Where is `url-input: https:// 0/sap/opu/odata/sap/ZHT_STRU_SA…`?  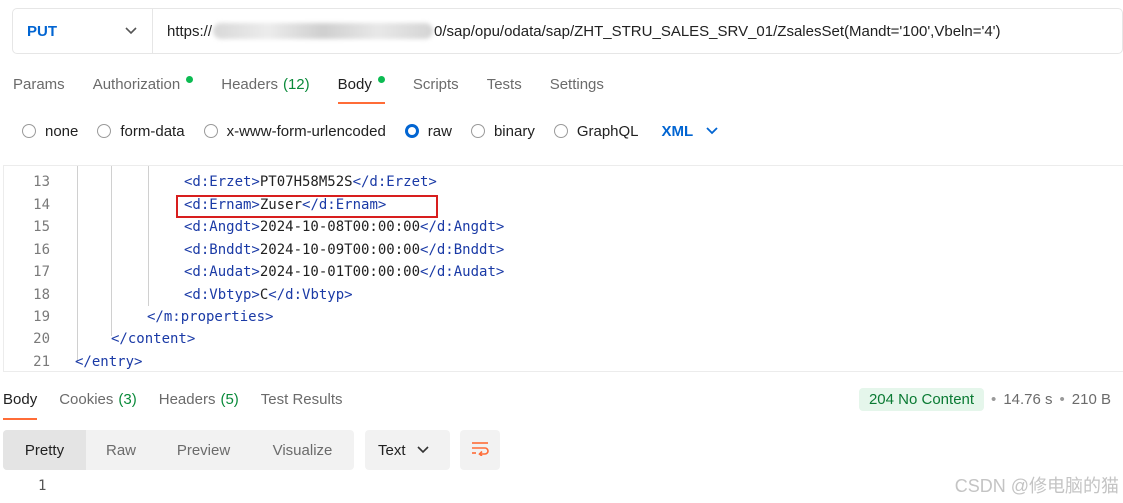 url-input: https:// 0/sap/opu/odata/sap/ZHT_STRU_SA… is located at coordinates (577, 31).